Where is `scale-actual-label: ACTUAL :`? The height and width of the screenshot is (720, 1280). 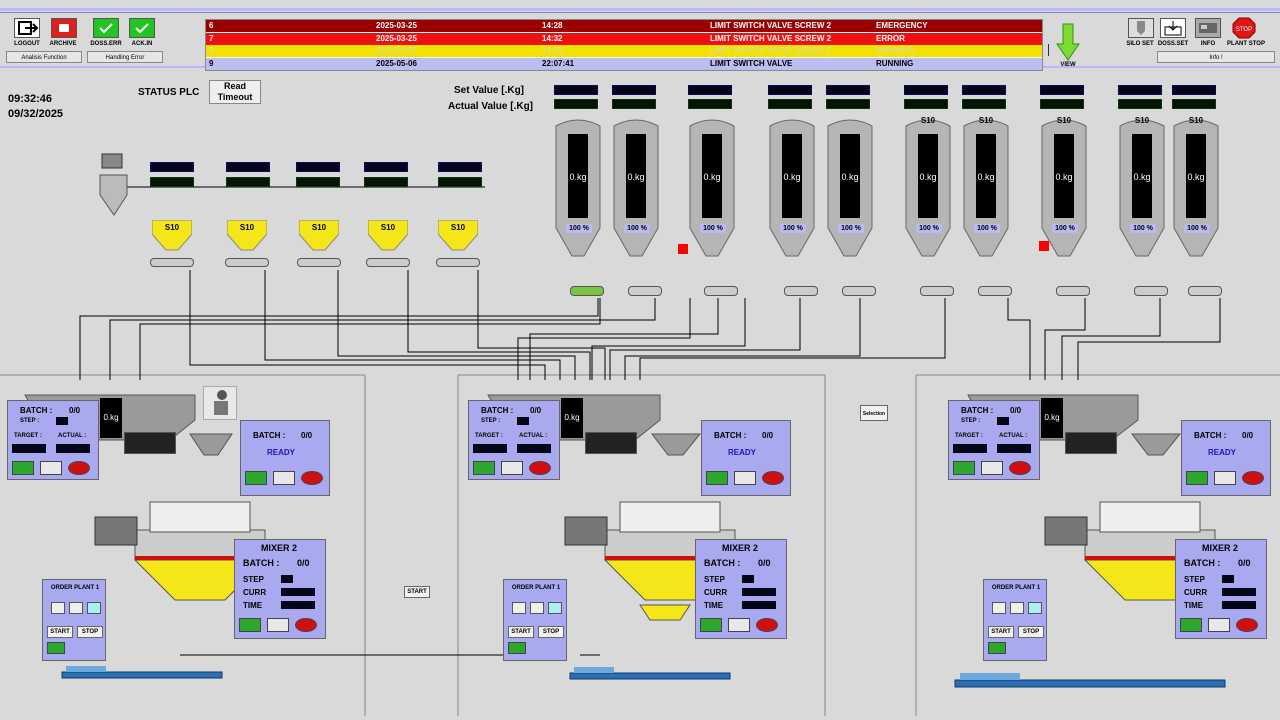 scale-actual-label: ACTUAL : is located at coordinates (1013, 436).